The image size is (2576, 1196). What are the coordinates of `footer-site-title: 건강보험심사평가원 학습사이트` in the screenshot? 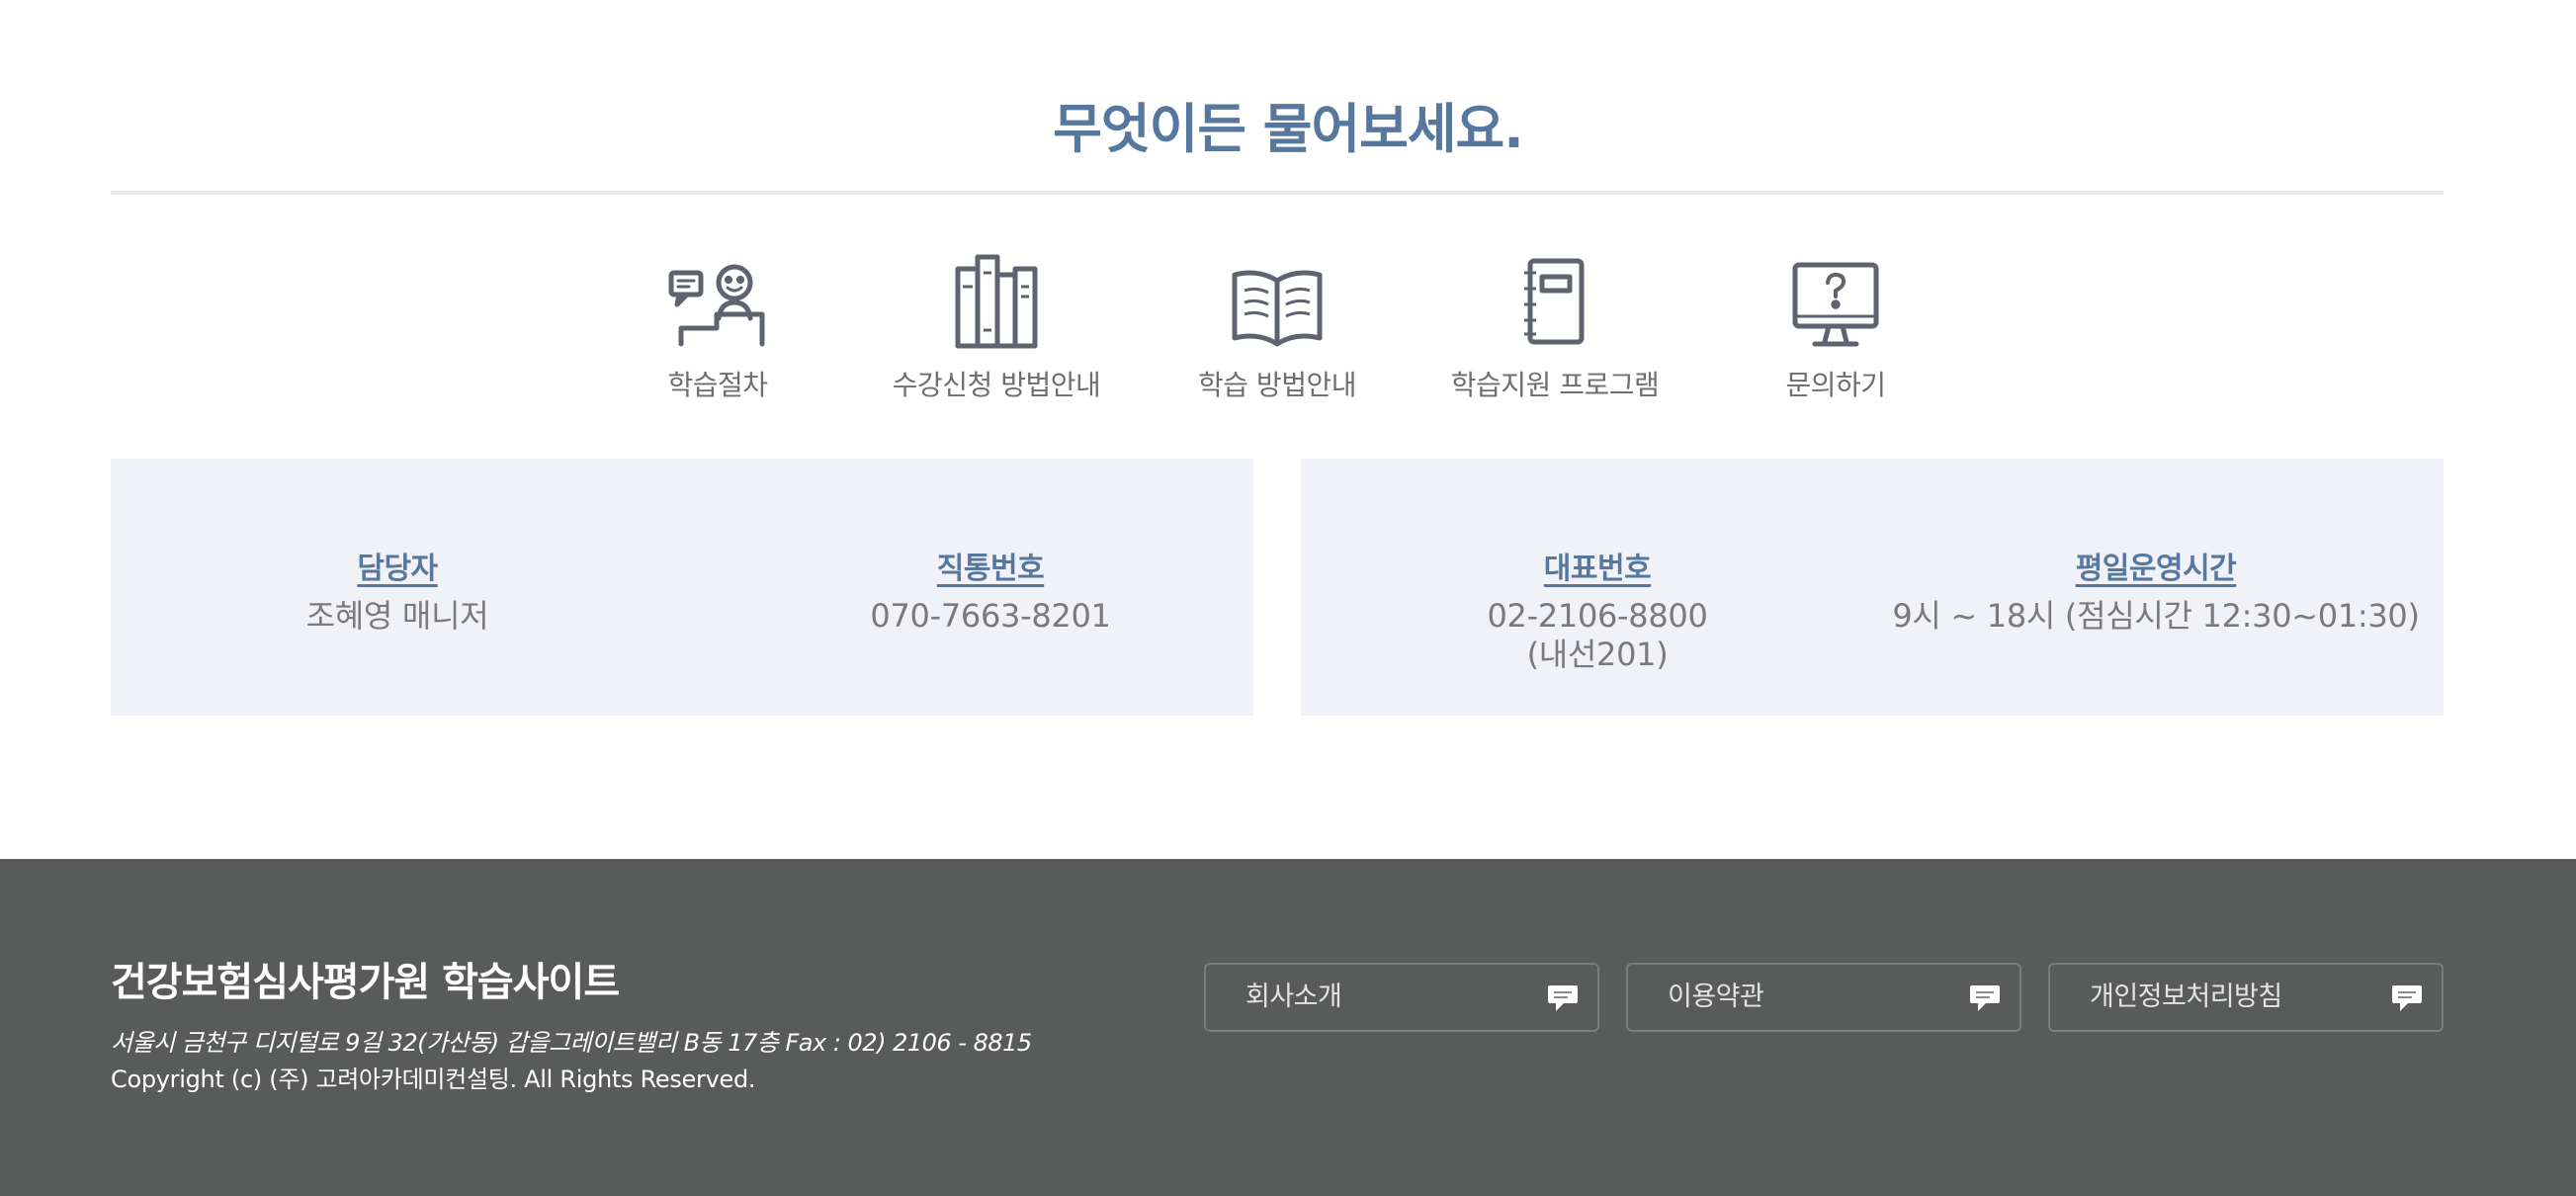 It's located at (365, 983).